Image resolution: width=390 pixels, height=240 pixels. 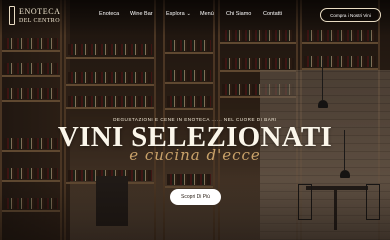 What do you see at coordinates (207, 14) in the screenshot?
I see `nav-item-menu: Menù` at bounding box center [207, 14].